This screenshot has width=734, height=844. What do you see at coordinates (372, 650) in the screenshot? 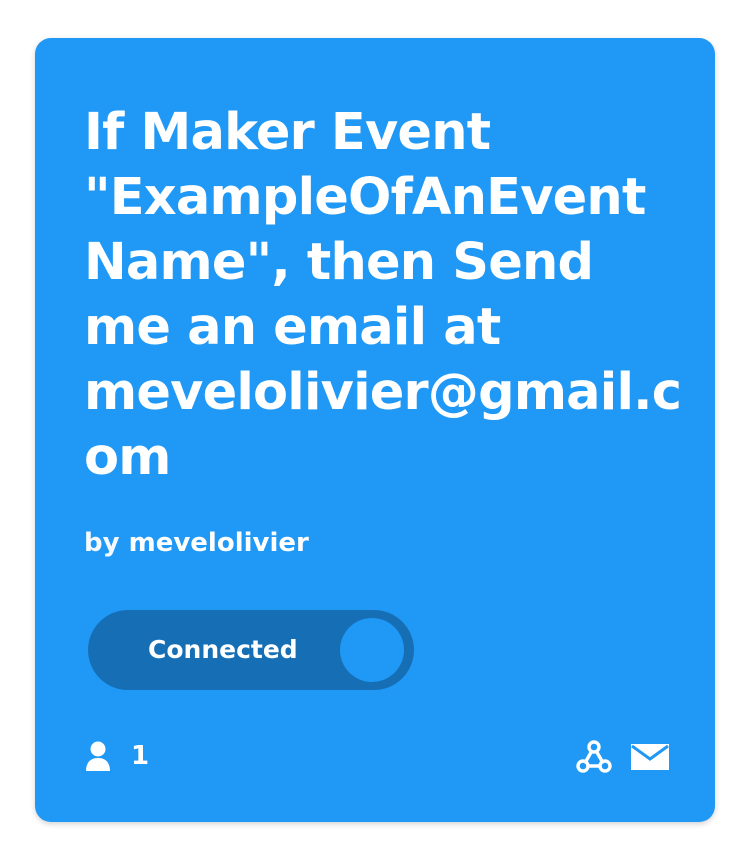
I see `toggle-knob` at bounding box center [372, 650].